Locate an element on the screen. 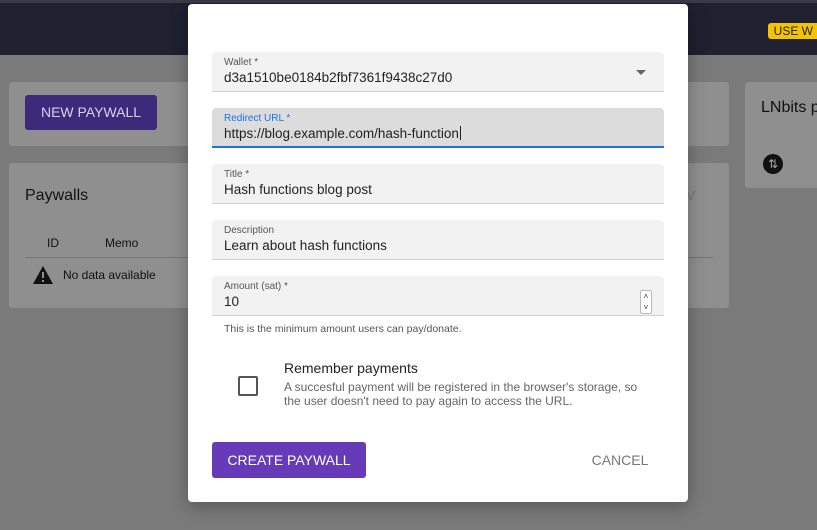 Image resolution: width=817 pixels, height=530 pixels. remember-payments-checkbox is located at coordinates (248, 386).